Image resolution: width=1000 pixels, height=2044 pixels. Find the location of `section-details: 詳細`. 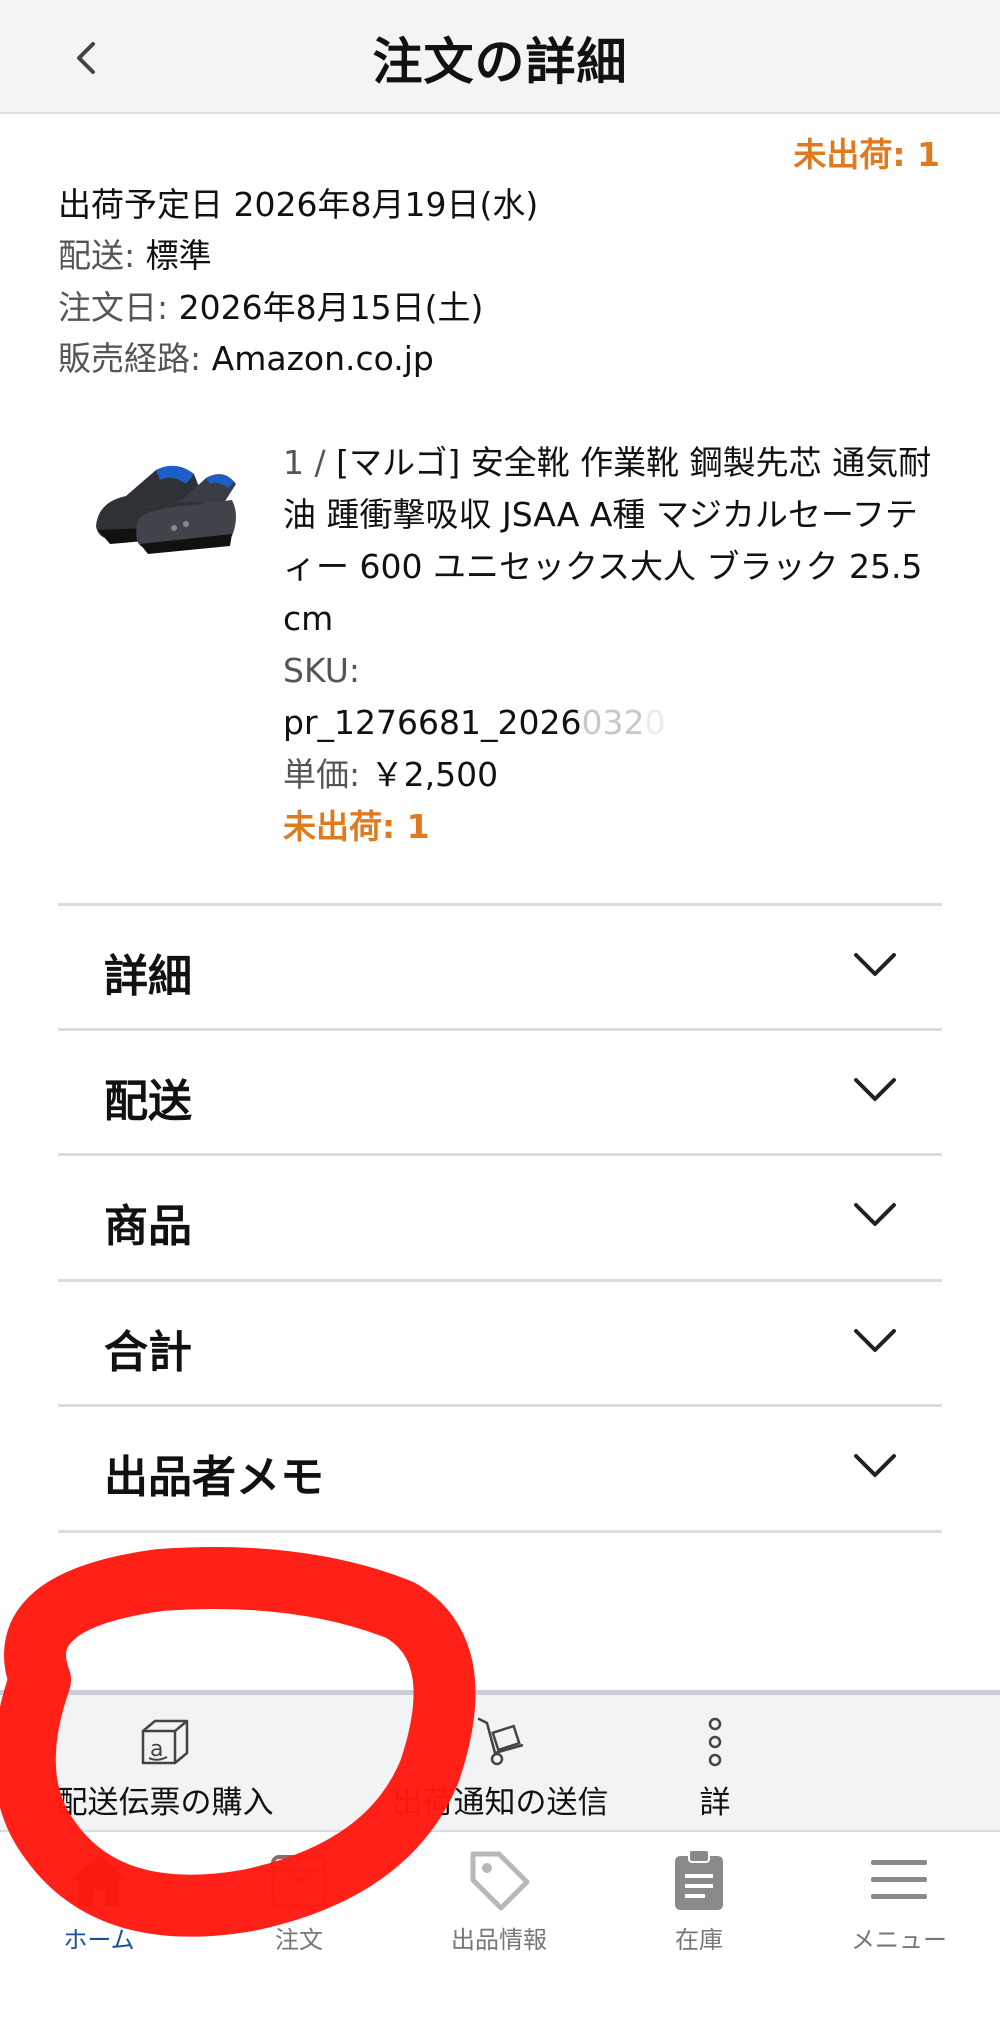

section-details: 詳細 is located at coordinates (500, 966).